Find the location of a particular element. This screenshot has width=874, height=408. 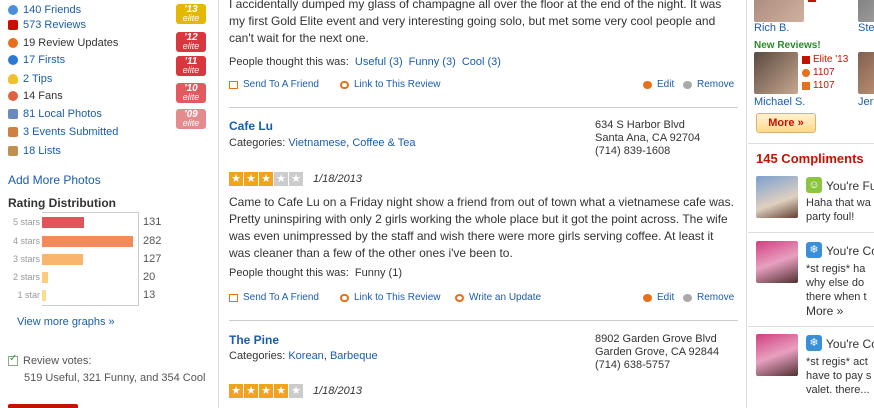

category-link: Vietnamese is located at coordinates (317, 143).